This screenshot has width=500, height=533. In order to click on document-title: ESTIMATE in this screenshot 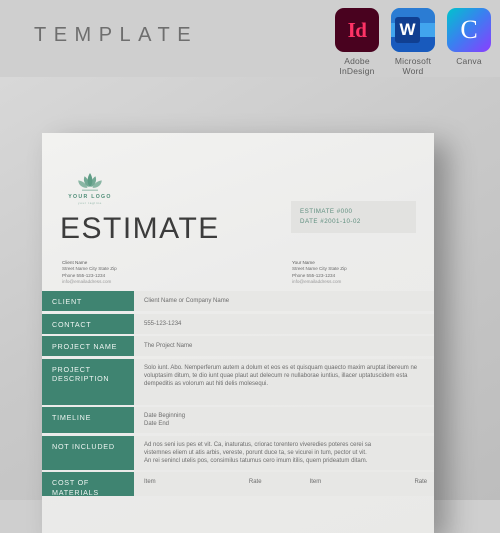, I will do `click(140, 228)`.